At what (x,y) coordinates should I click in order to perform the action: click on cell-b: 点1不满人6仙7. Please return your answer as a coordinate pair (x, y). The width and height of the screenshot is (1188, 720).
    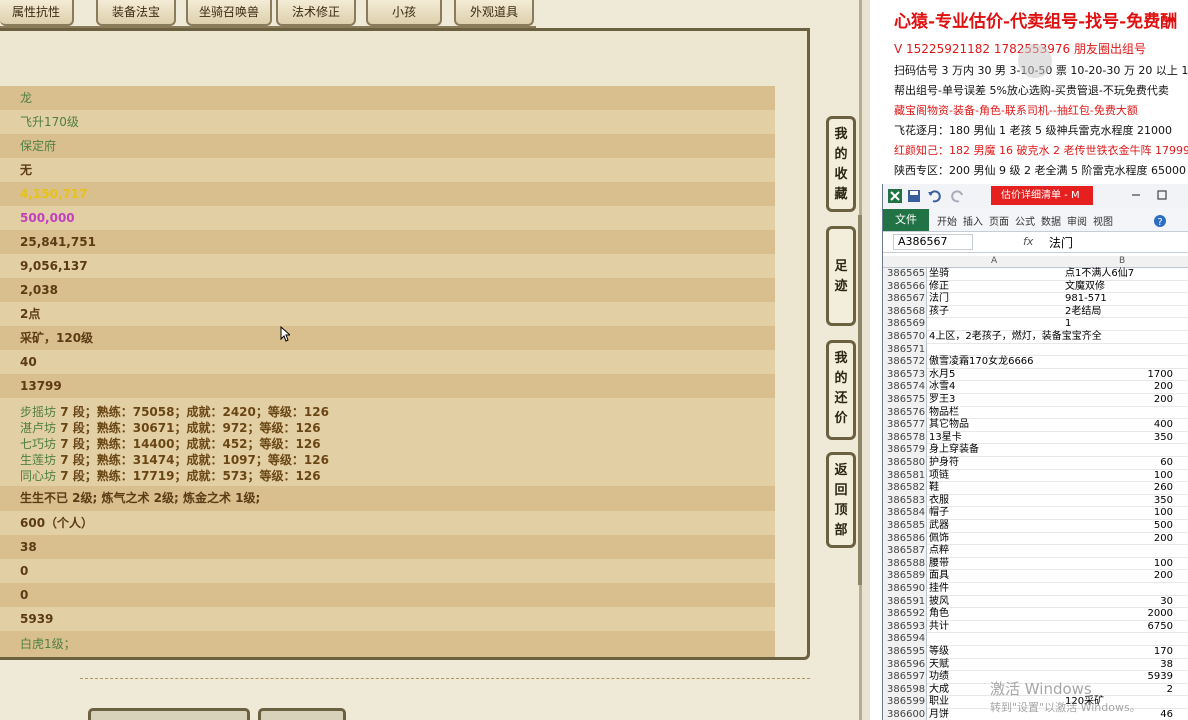
    Looking at the image, I should click on (1099, 274).